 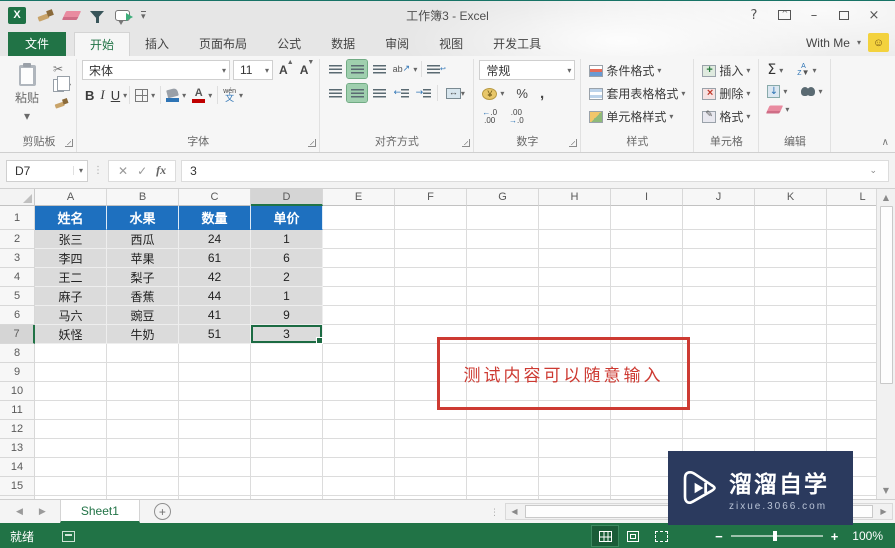 I want to click on column-header-J: J, so click(x=719, y=197).